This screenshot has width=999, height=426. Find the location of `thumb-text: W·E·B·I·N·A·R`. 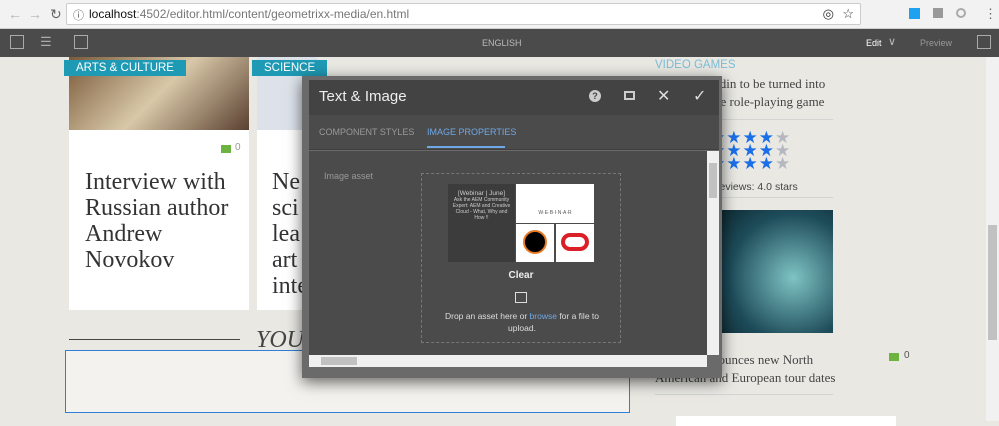

thumb-text: W·E·B·I·N·A·R is located at coordinates (555, 213).